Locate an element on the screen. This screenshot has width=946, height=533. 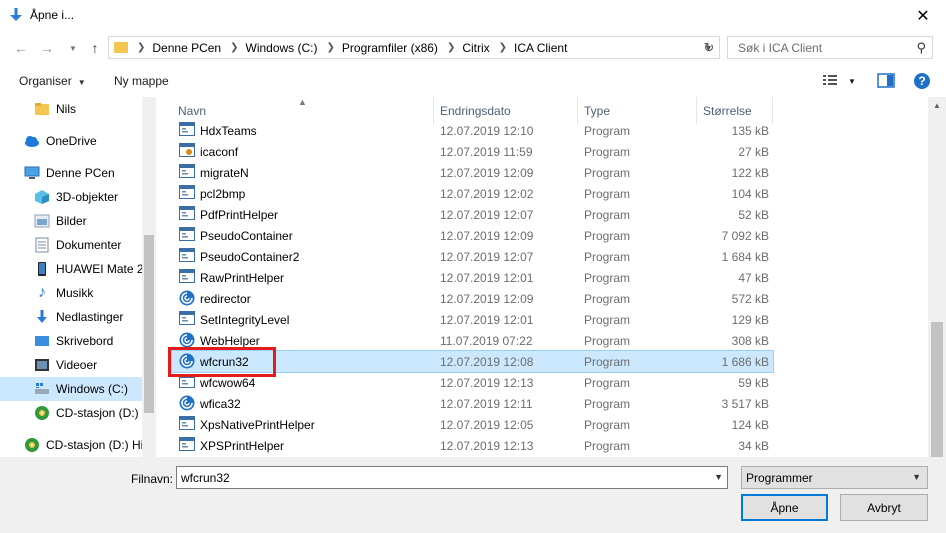
file-row: migrateN 12.07.2019 12:09 Program 122 kB is located at coordinates (472, 172).